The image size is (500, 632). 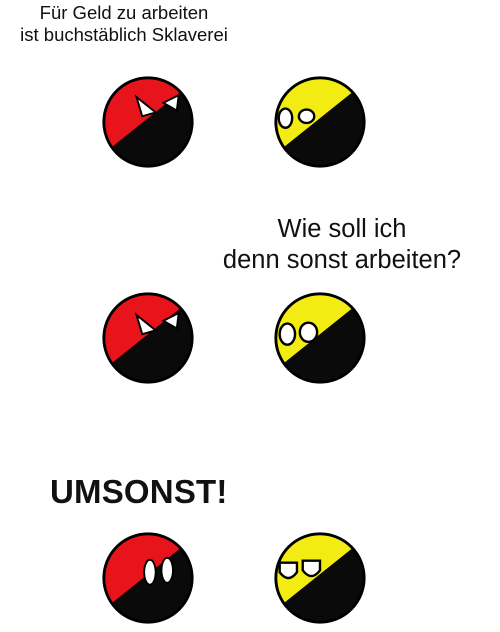 I want to click on panel1-caption-line-1: Für Geld zu arbeiten, so click(x=124, y=12).